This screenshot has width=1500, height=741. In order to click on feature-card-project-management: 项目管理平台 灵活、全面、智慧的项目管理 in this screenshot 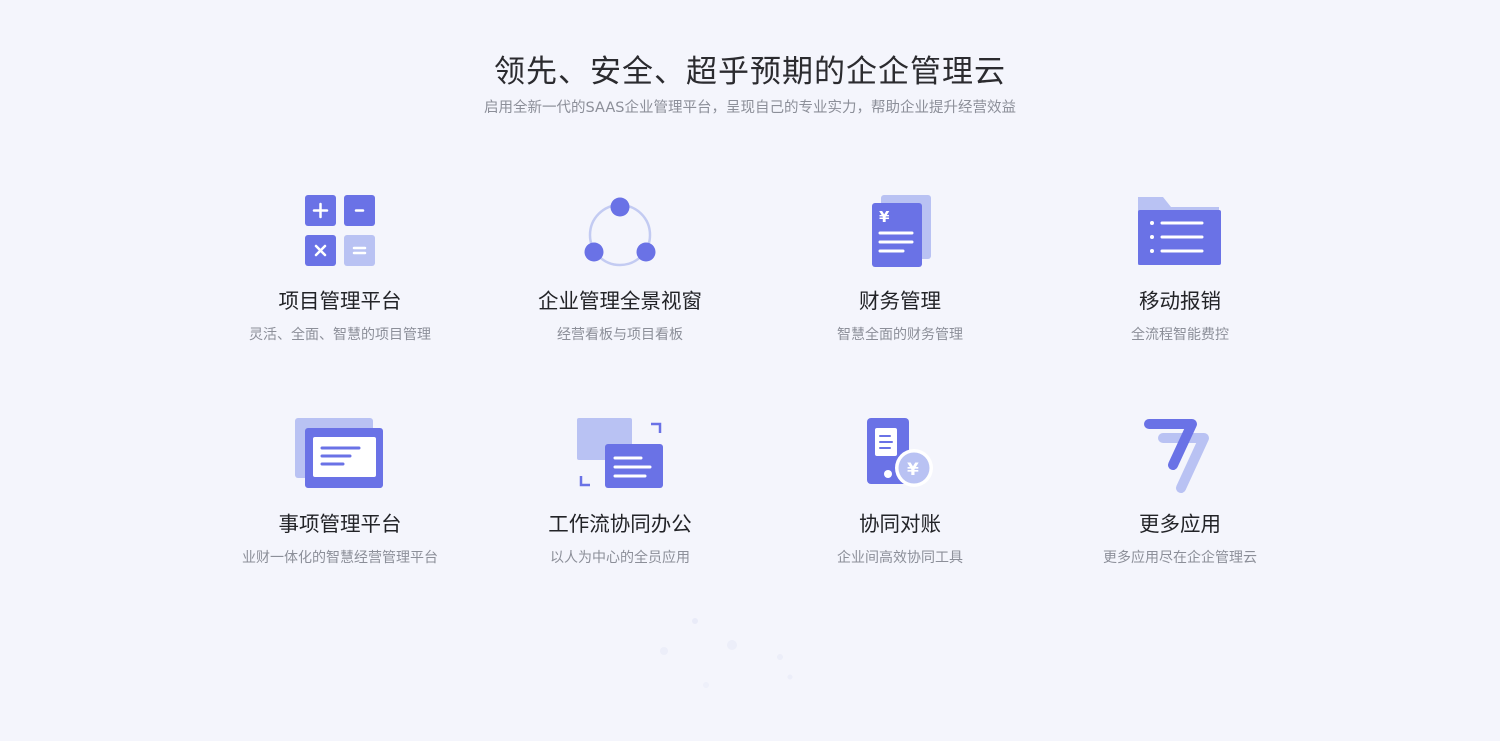, I will do `click(340, 290)`.